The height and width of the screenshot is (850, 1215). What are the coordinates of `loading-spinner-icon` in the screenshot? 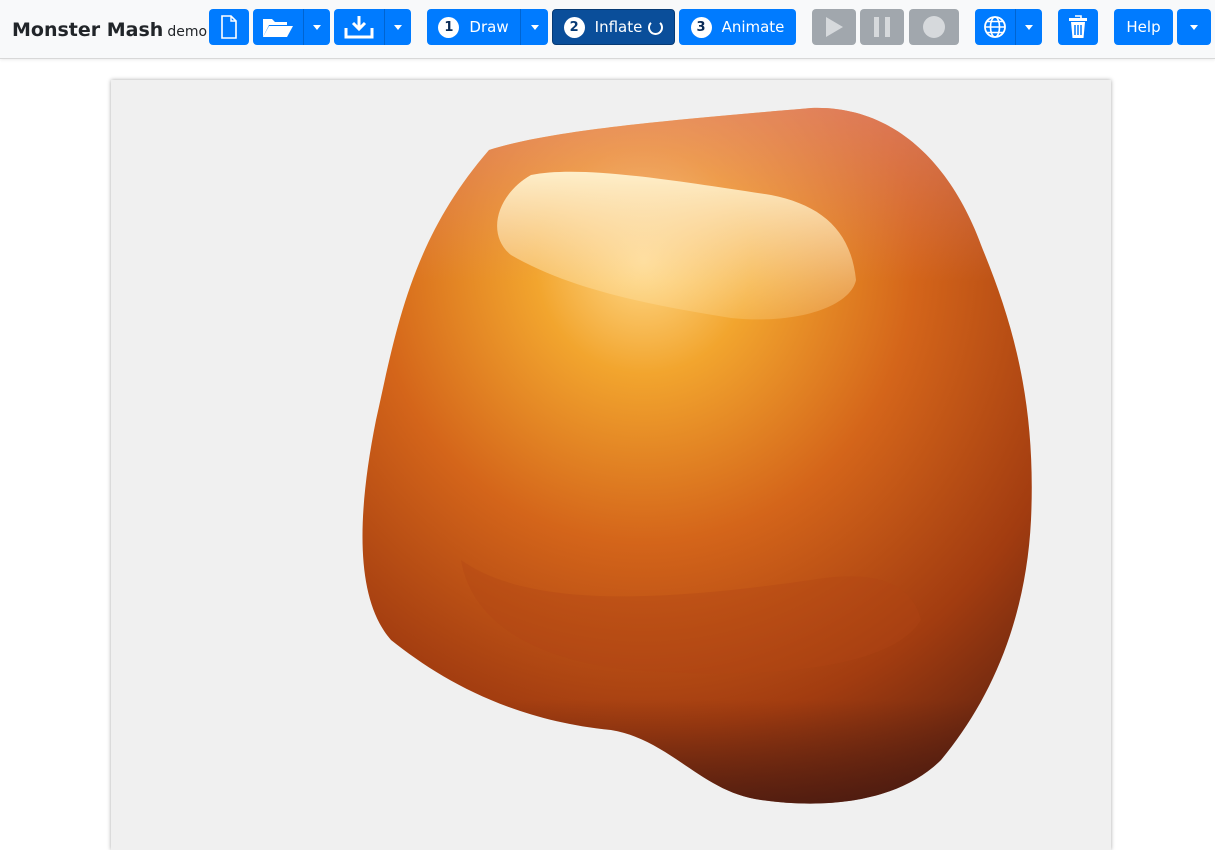 It's located at (656, 27).